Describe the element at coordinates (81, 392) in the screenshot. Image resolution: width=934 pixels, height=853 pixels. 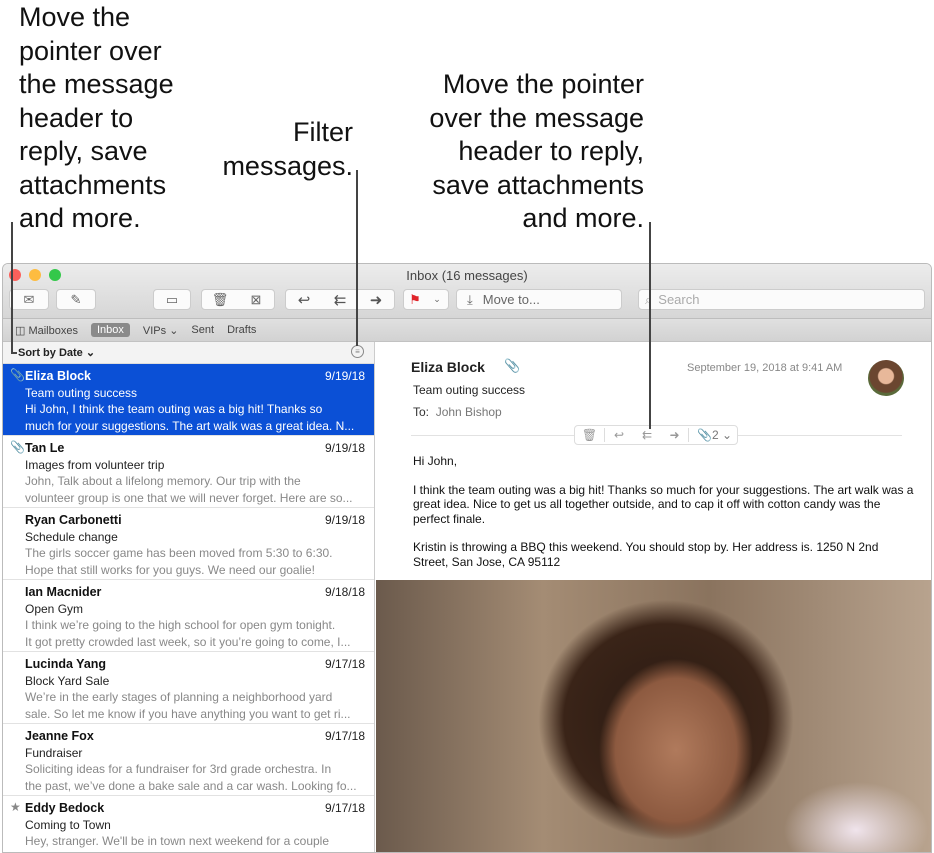
I see `subject: Team outing success` at that location.